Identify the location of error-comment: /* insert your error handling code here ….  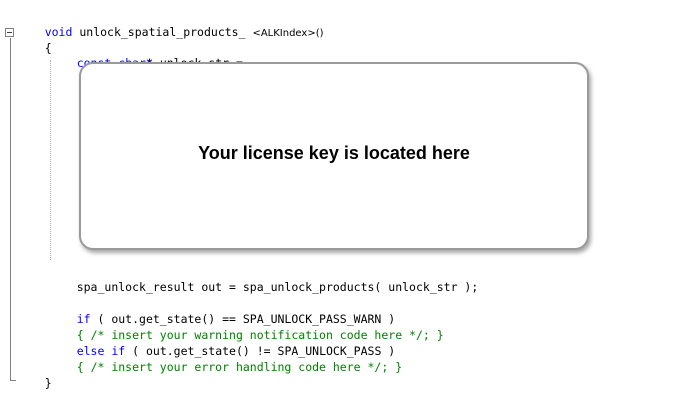
(236, 367).